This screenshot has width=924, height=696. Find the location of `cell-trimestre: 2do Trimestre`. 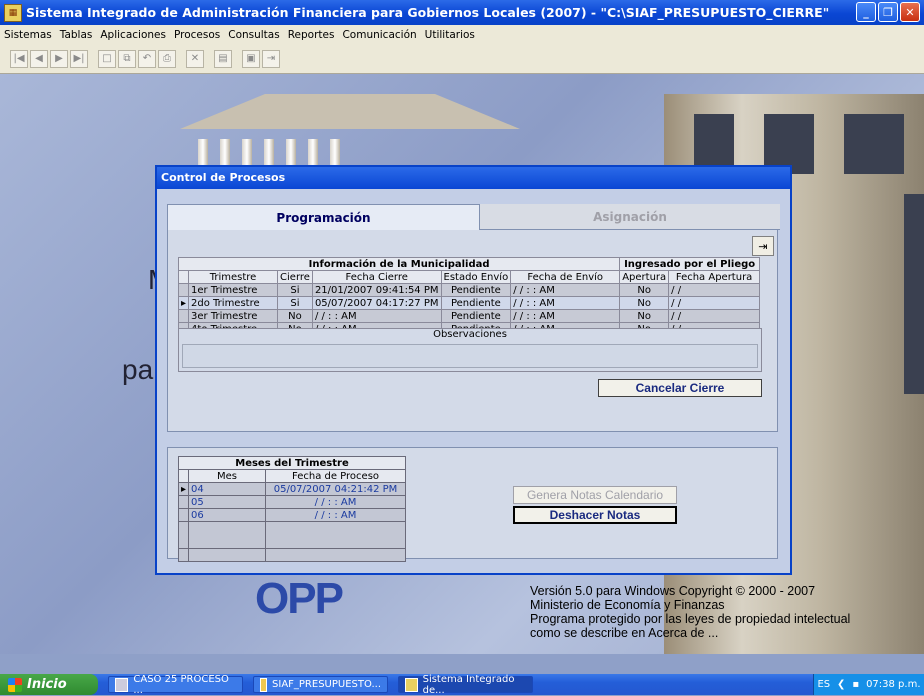

cell-trimestre: 2do Trimestre is located at coordinates (233, 303).